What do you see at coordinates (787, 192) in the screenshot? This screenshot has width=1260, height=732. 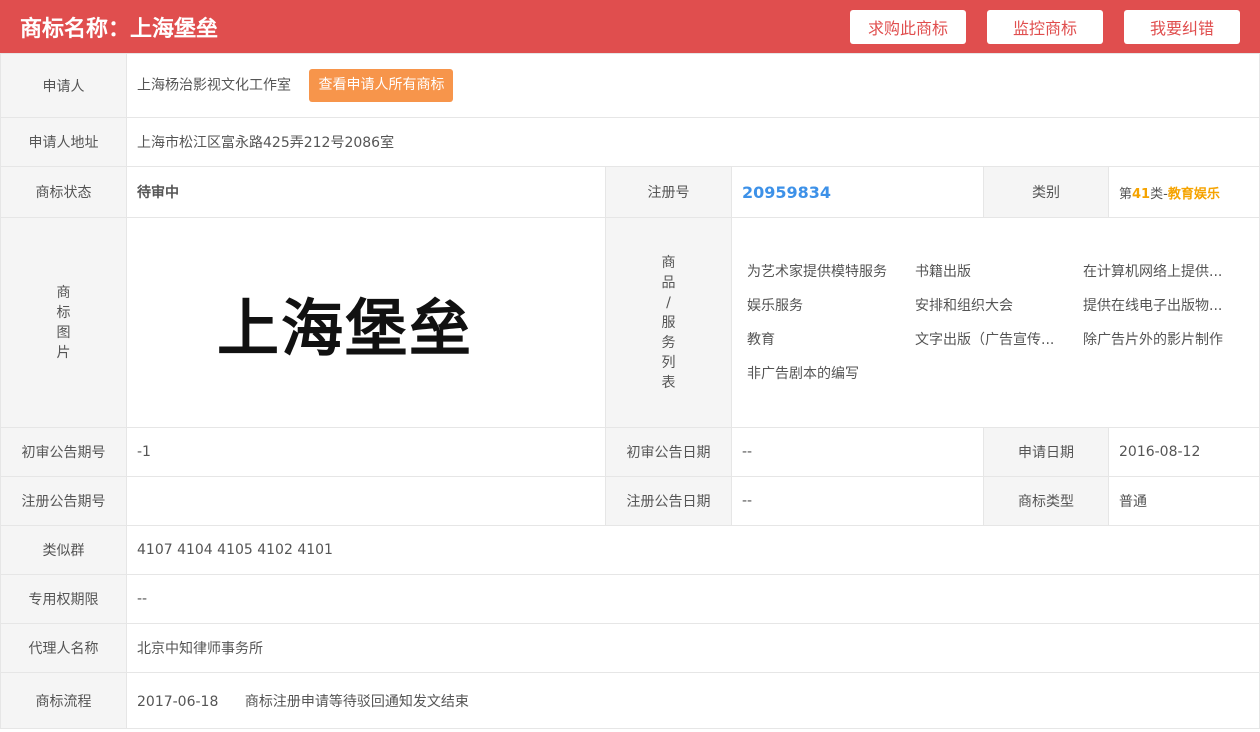 I see `reg-no-value: 20959834` at bounding box center [787, 192].